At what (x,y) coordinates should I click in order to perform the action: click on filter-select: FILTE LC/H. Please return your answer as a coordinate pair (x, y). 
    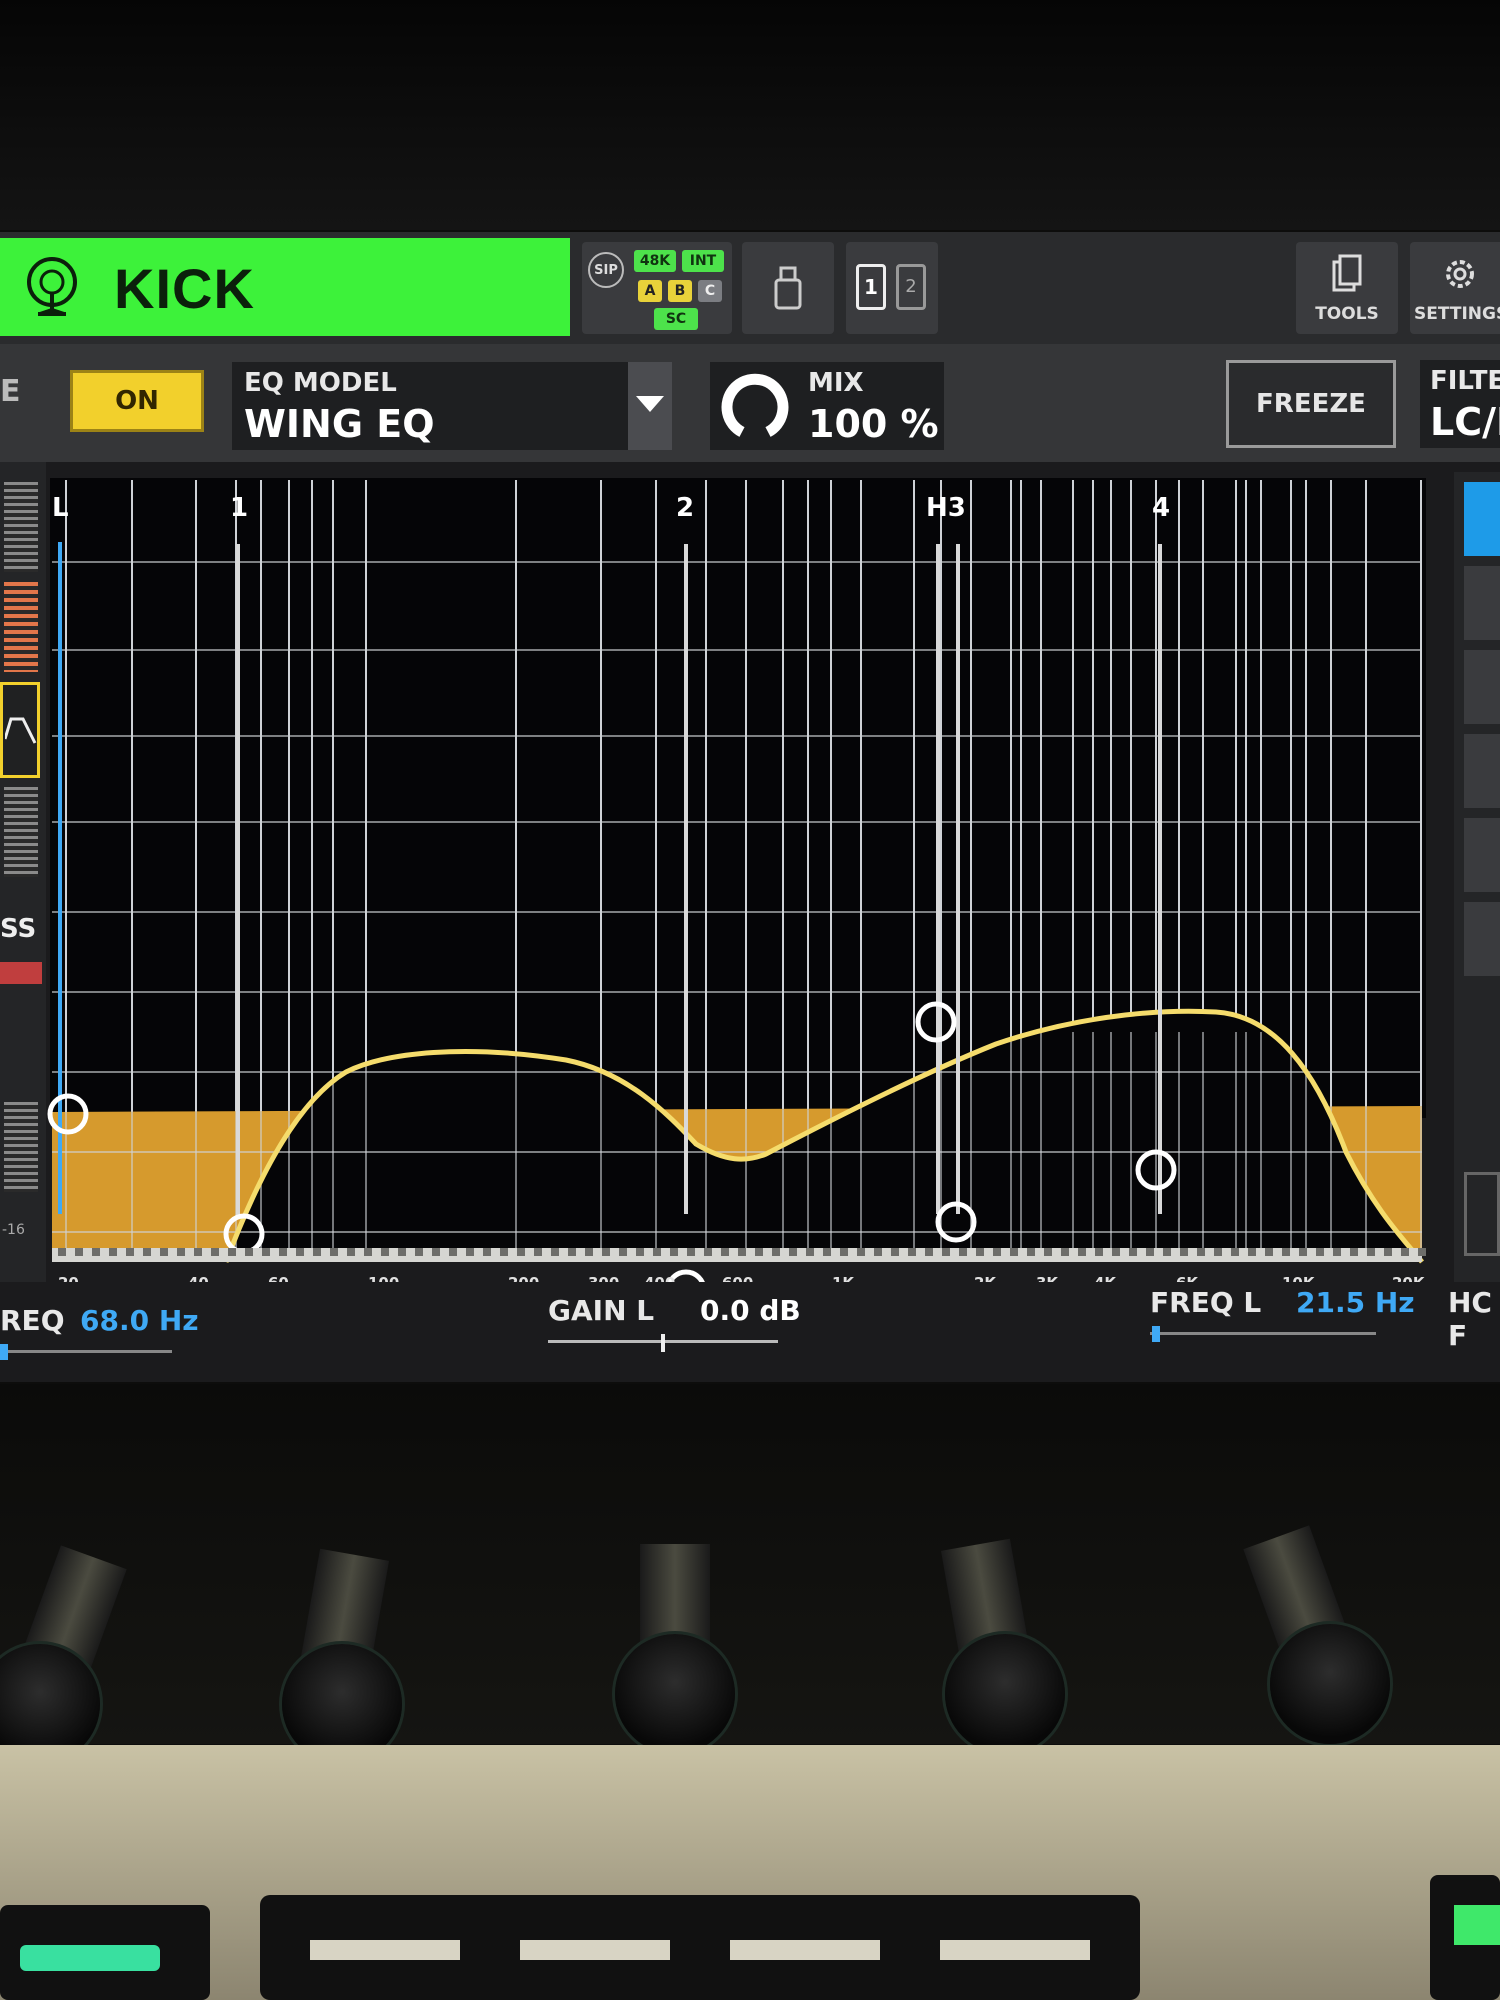
    Looking at the image, I should click on (1460, 404).